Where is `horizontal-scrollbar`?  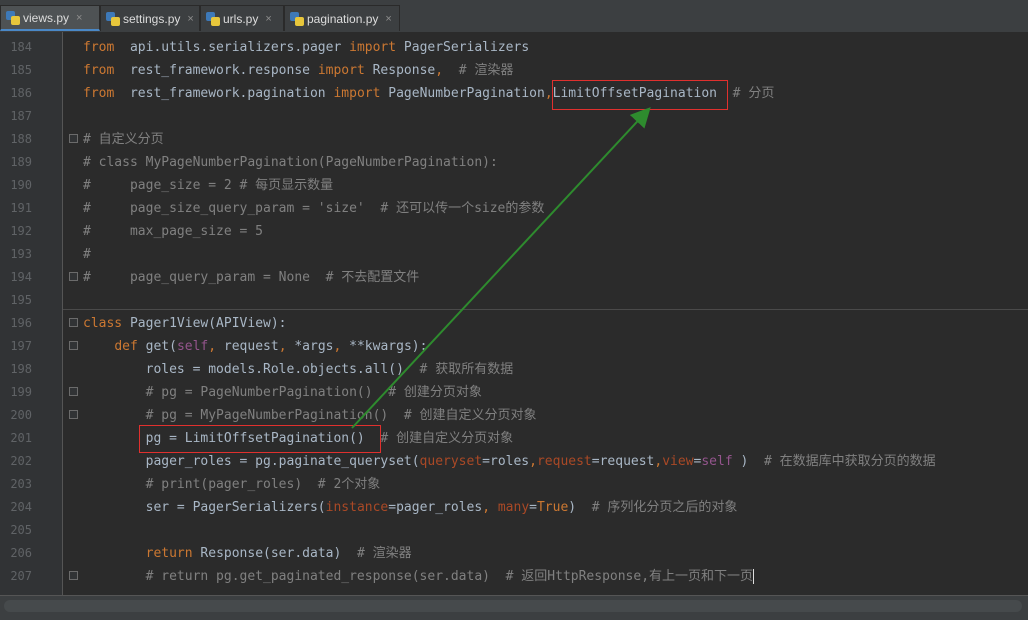 horizontal-scrollbar is located at coordinates (513, 606).